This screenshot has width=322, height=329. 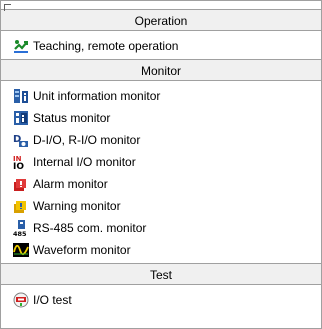 I want to click on io-test-icon, so click(x=21, y=300).